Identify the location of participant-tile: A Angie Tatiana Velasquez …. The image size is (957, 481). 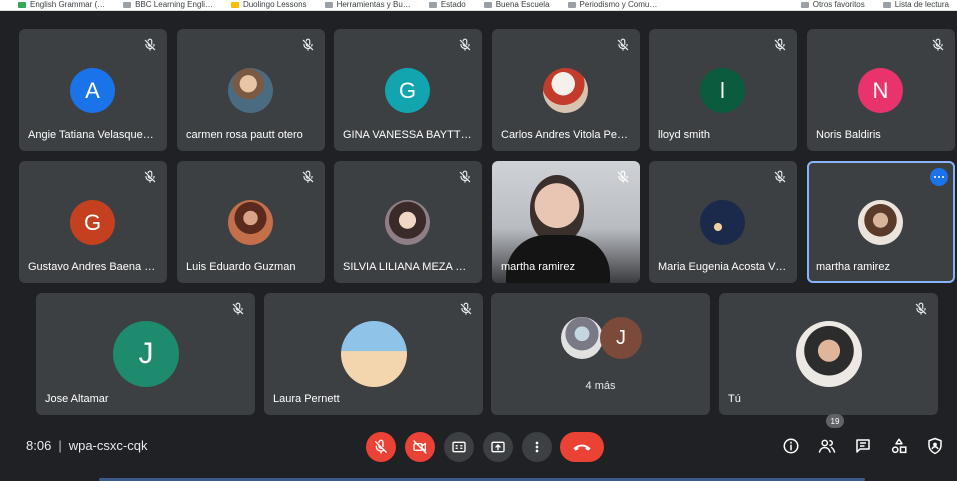
(93, 90).